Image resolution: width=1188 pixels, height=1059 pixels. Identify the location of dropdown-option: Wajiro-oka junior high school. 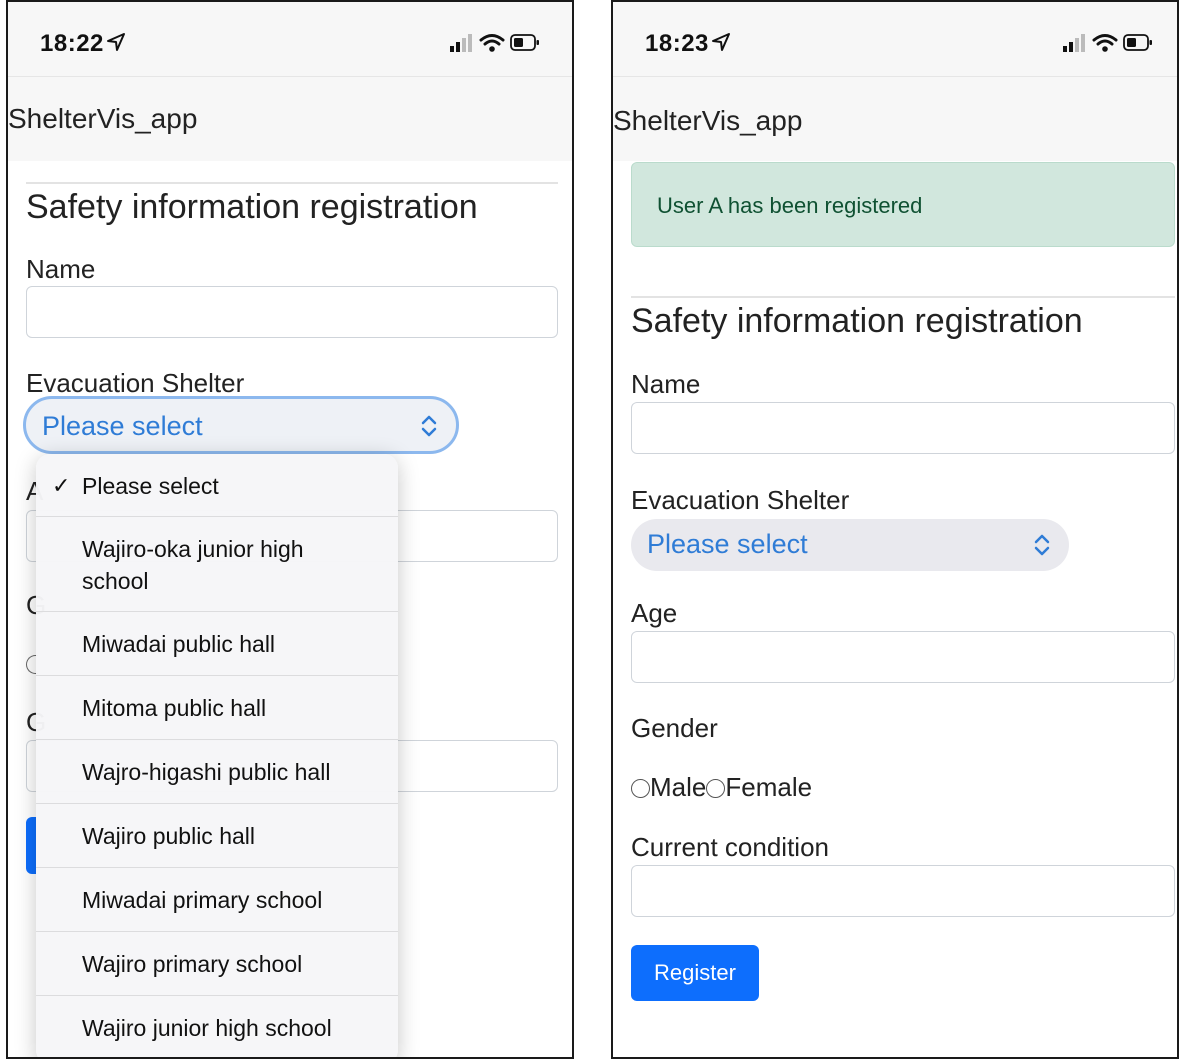
(217, 564).